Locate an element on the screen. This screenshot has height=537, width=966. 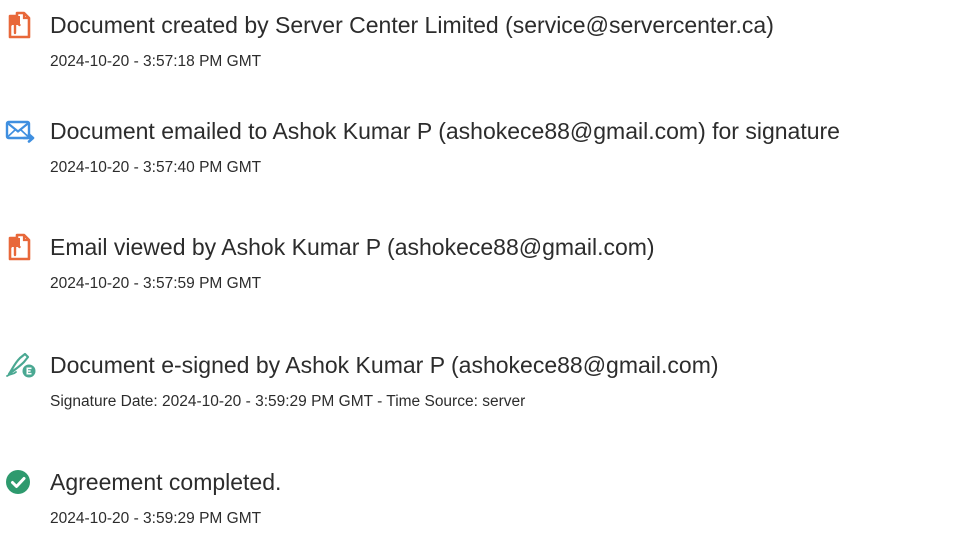
event-timestamp: 2024-10-20 - 3:59:29 PM GMT is located at coordinates (156, 518).